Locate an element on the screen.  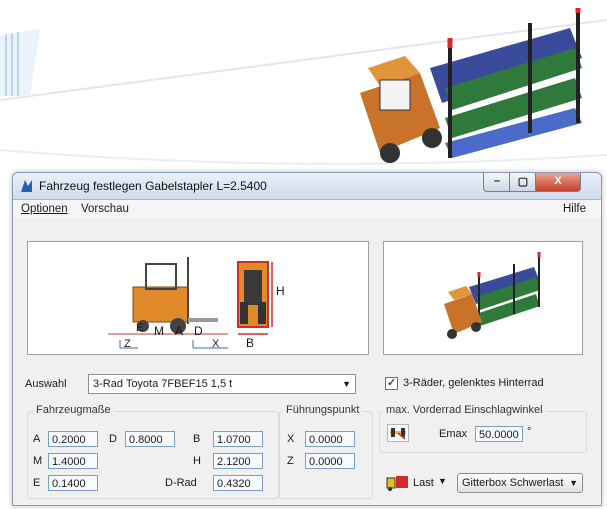
label-z: Z is located at coordinates (290, 461).